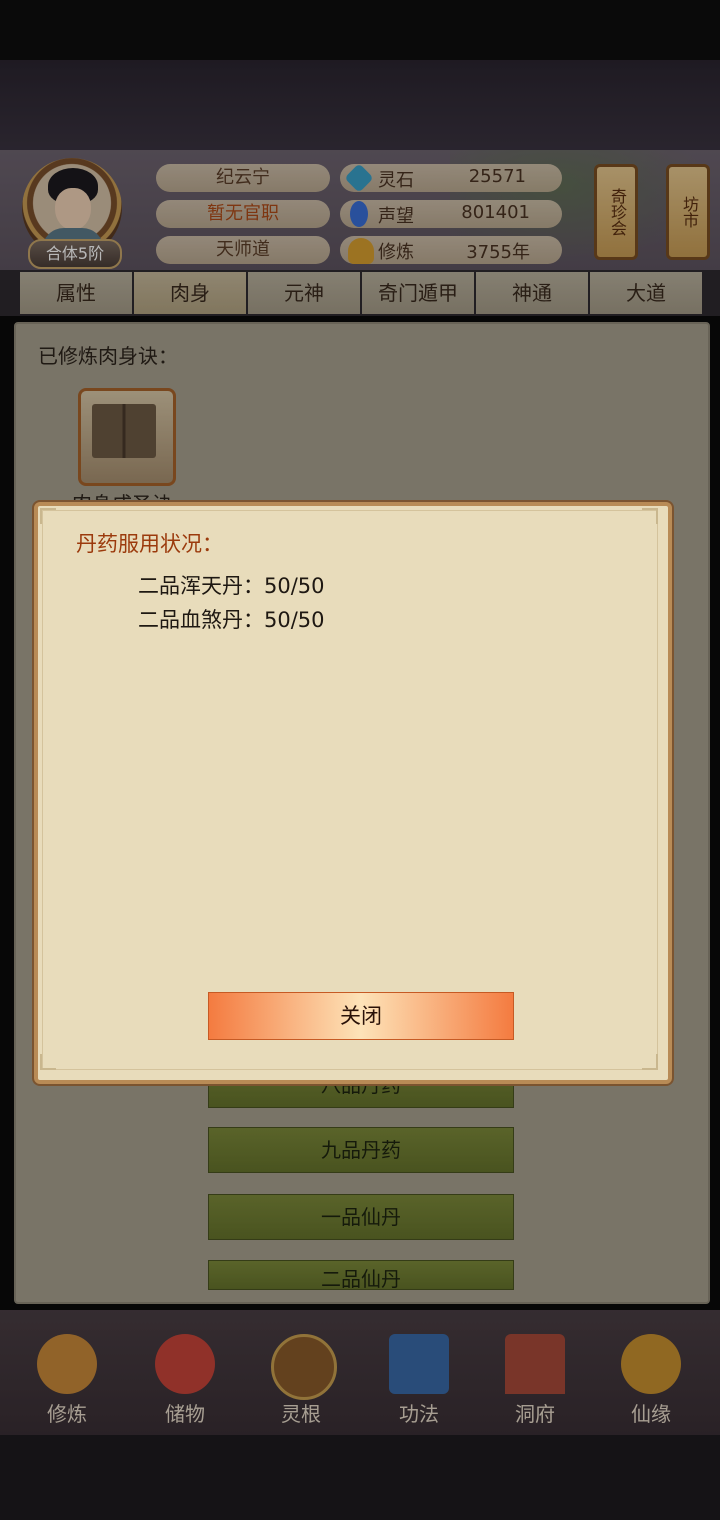 This screenshot has height=1520, width=720. Describe the element at coordinates (149, 544) in the screenshot. I see `dialog-title: 丹药服用状况：` at that location.